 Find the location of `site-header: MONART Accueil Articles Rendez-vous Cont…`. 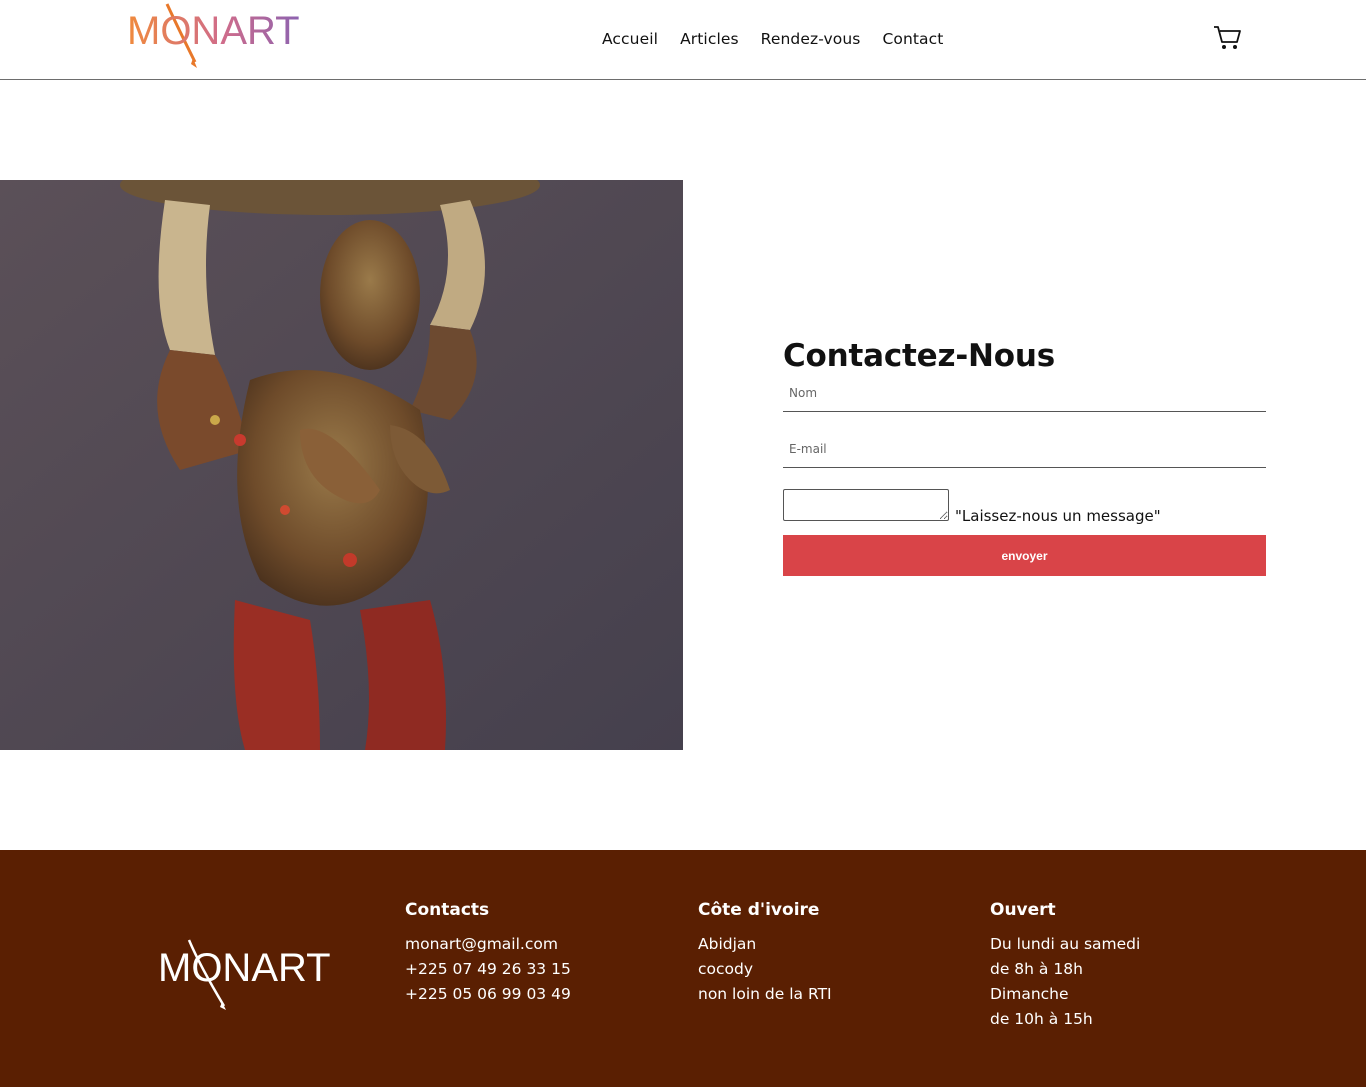

site-header: MONART Accueil Articles Rendez-vous Cont… is located at coordinates (683, 40).